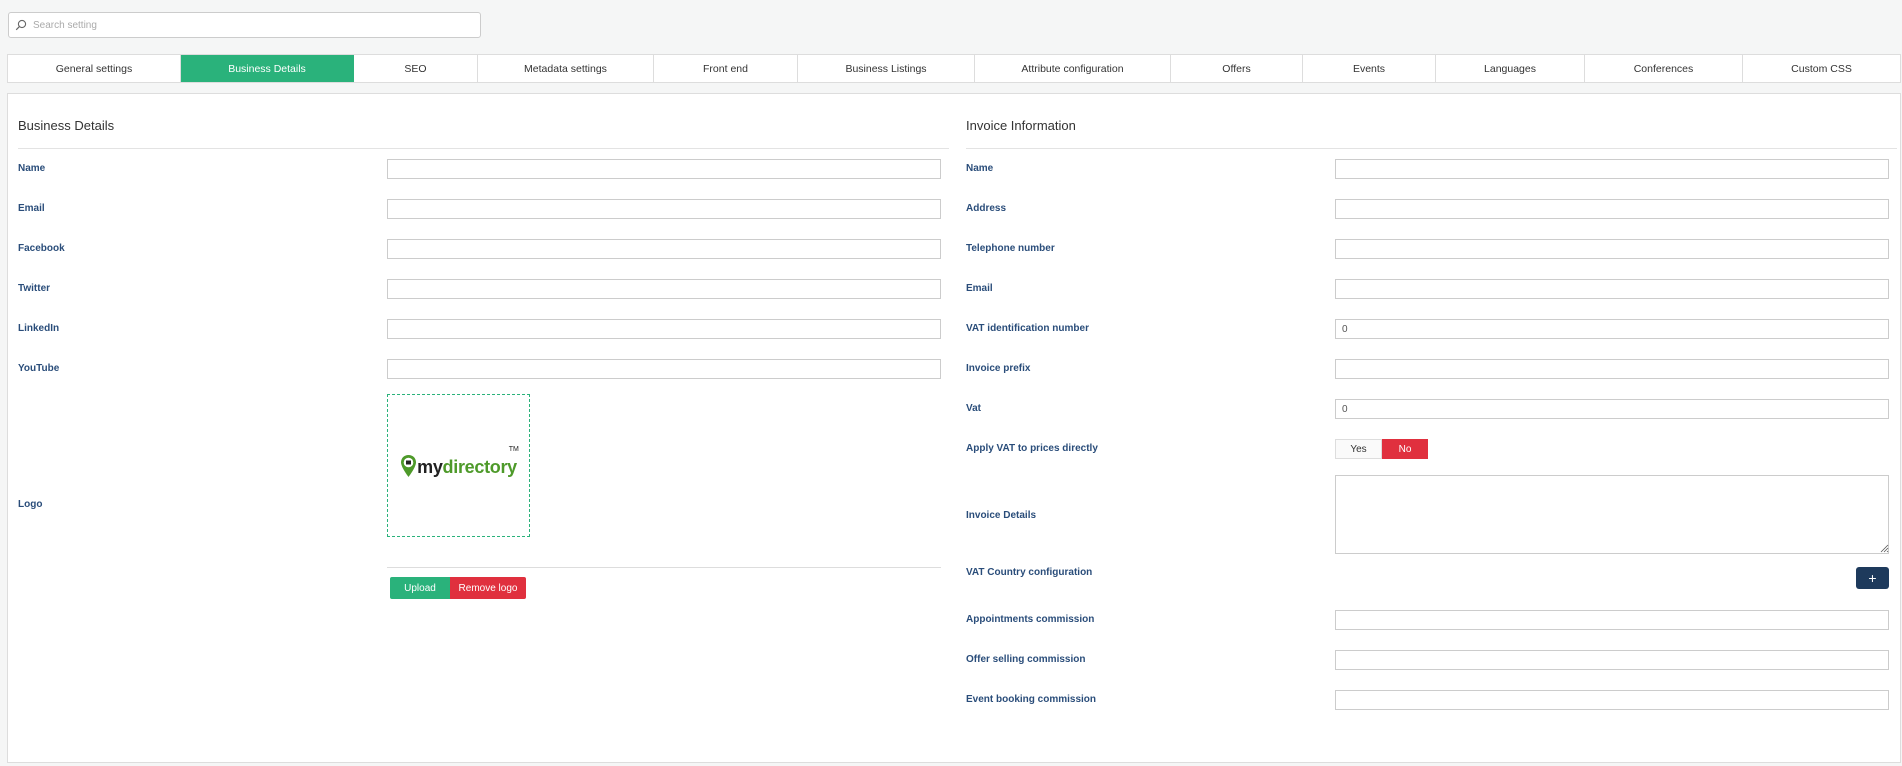  What do you see at coordinates (1821, 68) in the screenshot?
I see `tab-custom-css: Custom CSS` at bounding box center [1821, 68].